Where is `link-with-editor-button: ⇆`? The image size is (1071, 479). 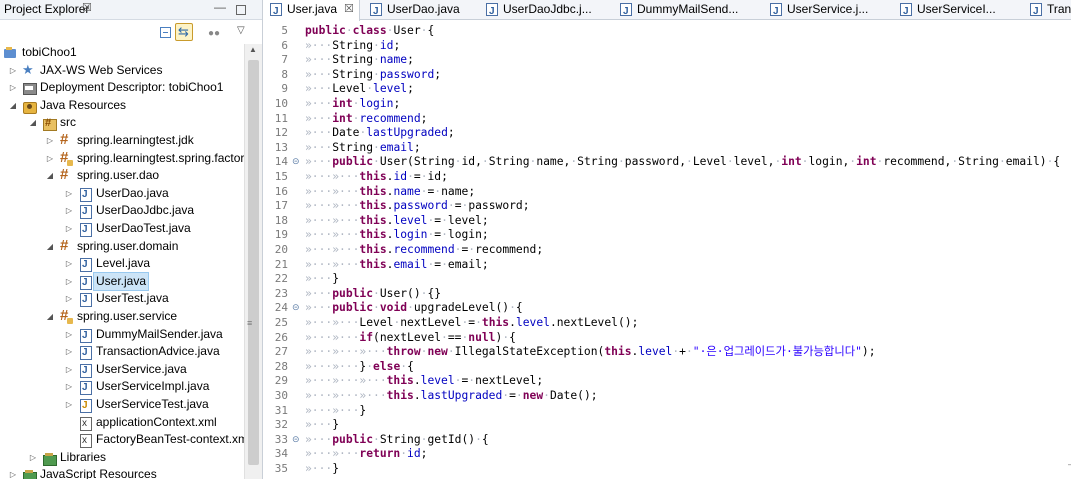 link-with-editor-button: ⇆ is located at coordinates (184, 32).